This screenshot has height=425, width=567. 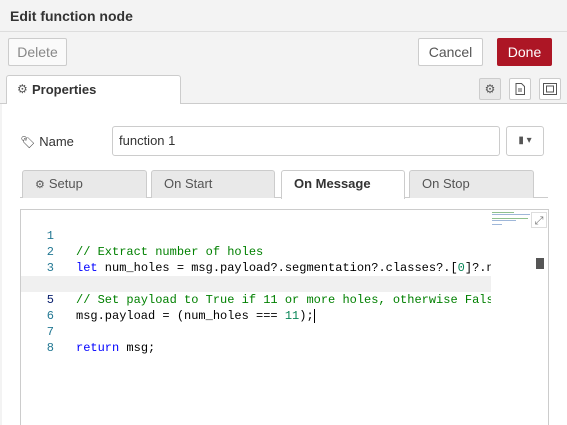 I want to click on name-label: 🏷 Name, so click(x=47, y=141).